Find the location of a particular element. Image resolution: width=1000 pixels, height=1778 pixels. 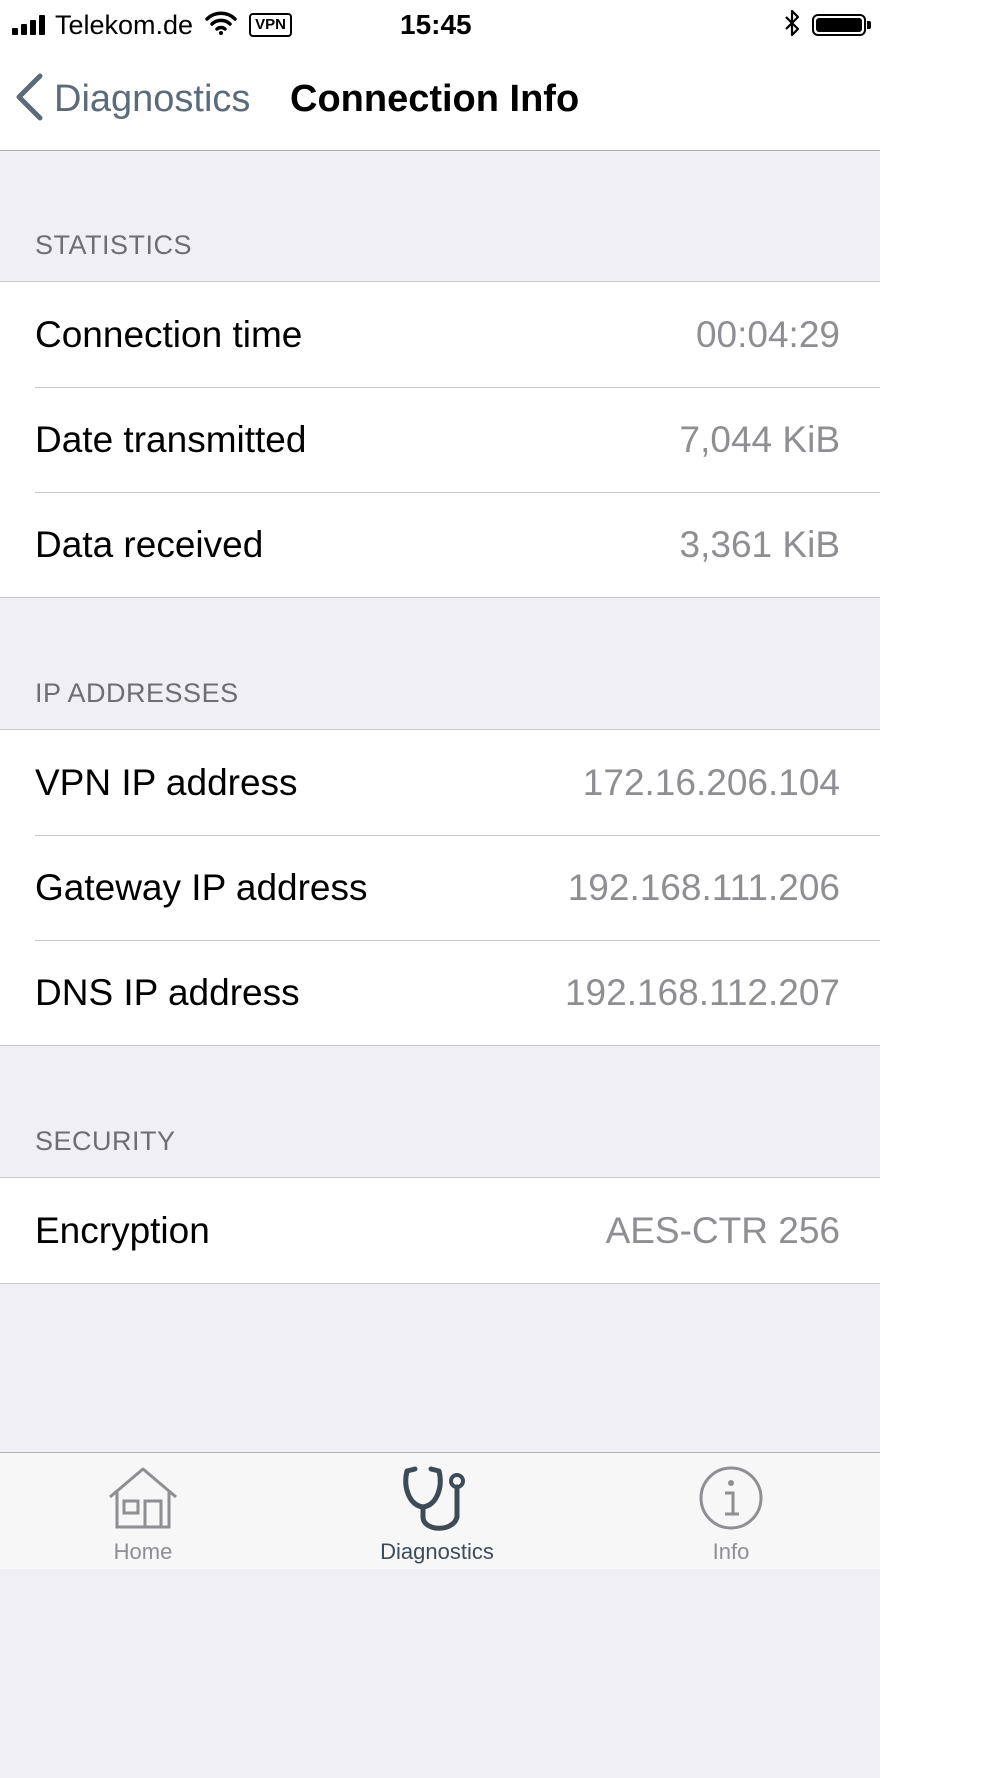

chevron-left-icon is located at coordinates (29, 99).